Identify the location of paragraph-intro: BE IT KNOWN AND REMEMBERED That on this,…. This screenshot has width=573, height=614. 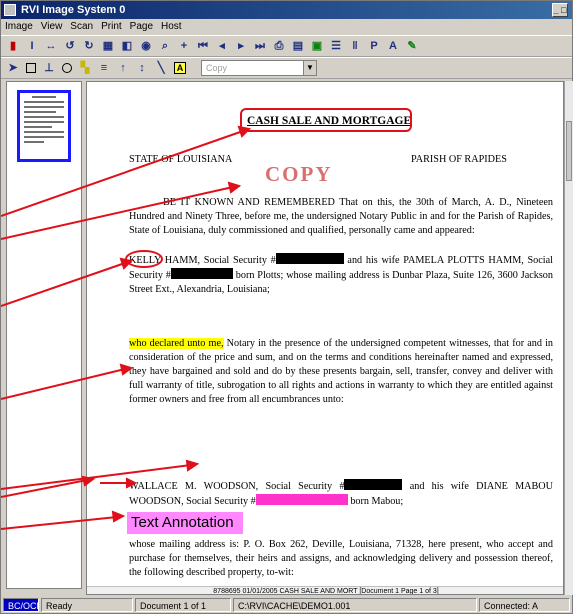
(341, 216).